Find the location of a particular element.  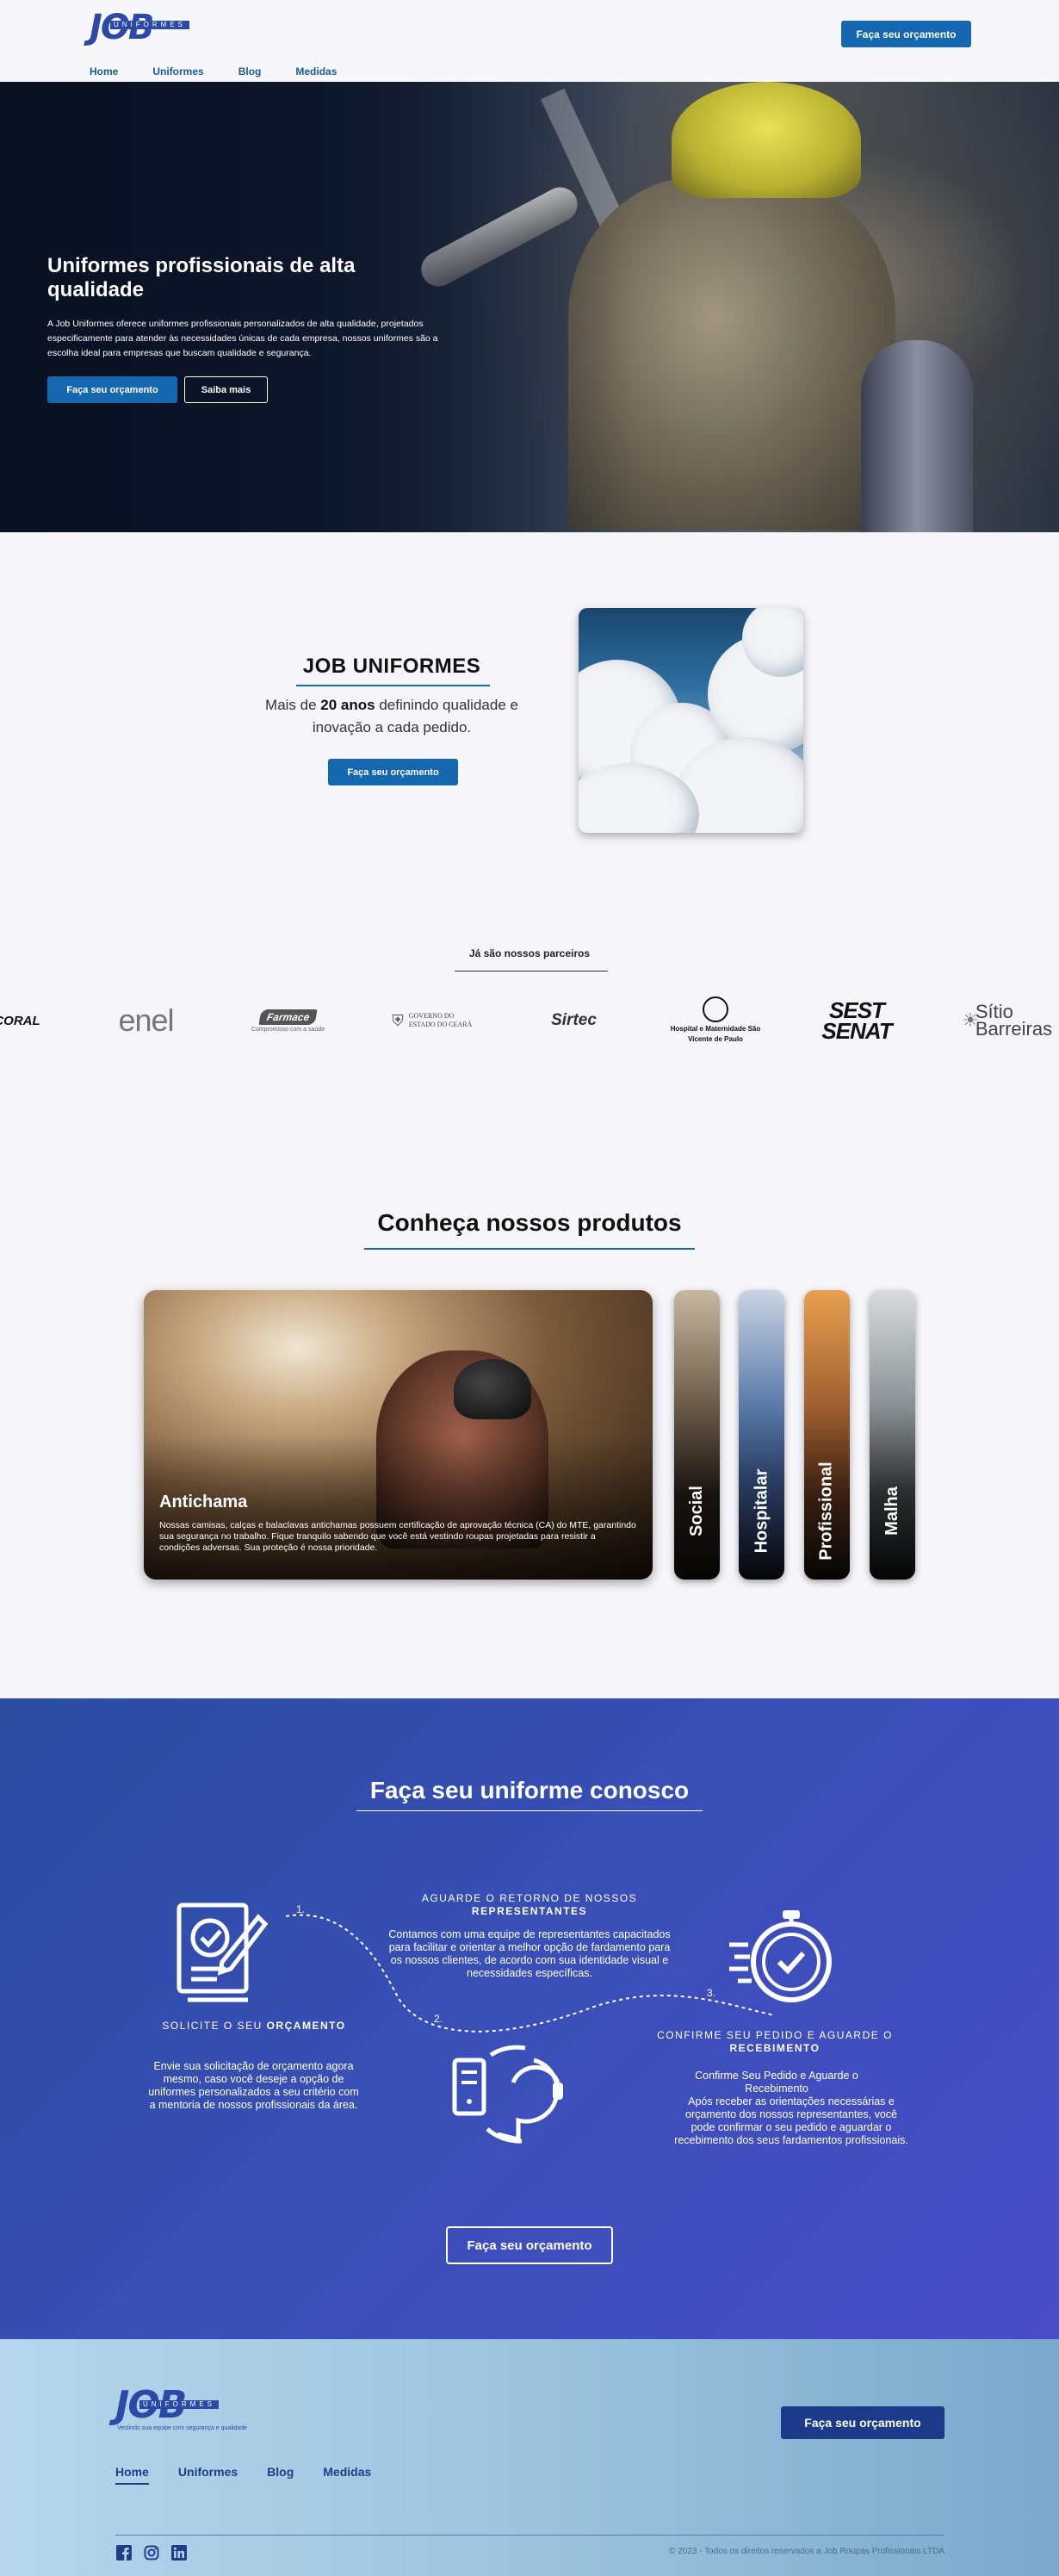

partner-sitio-barreiras-logo: ☀ Sítio Barreiras is located at coordinates (1008, 1020).